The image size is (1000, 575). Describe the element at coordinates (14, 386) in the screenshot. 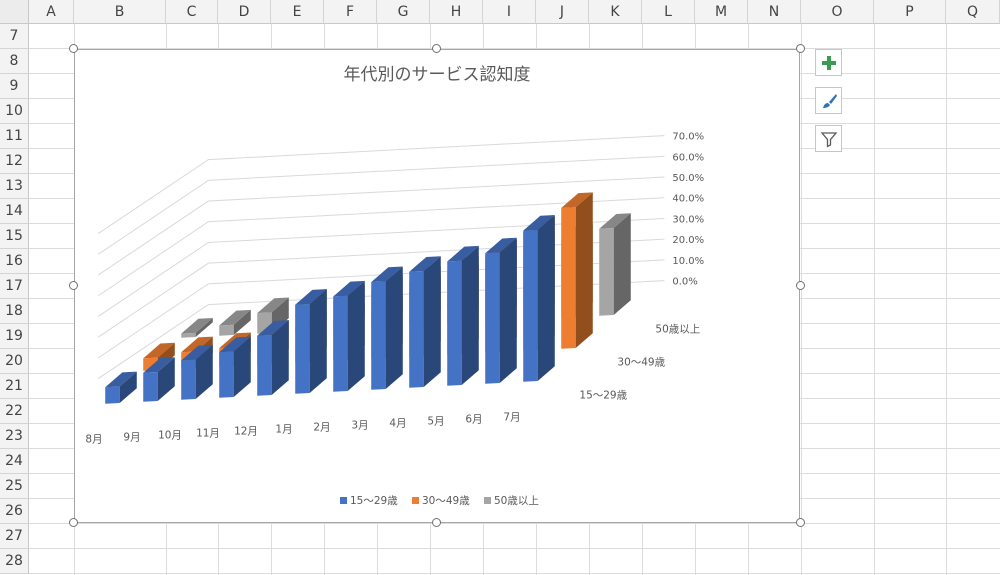

I see `row-header-21: 21` at that location.